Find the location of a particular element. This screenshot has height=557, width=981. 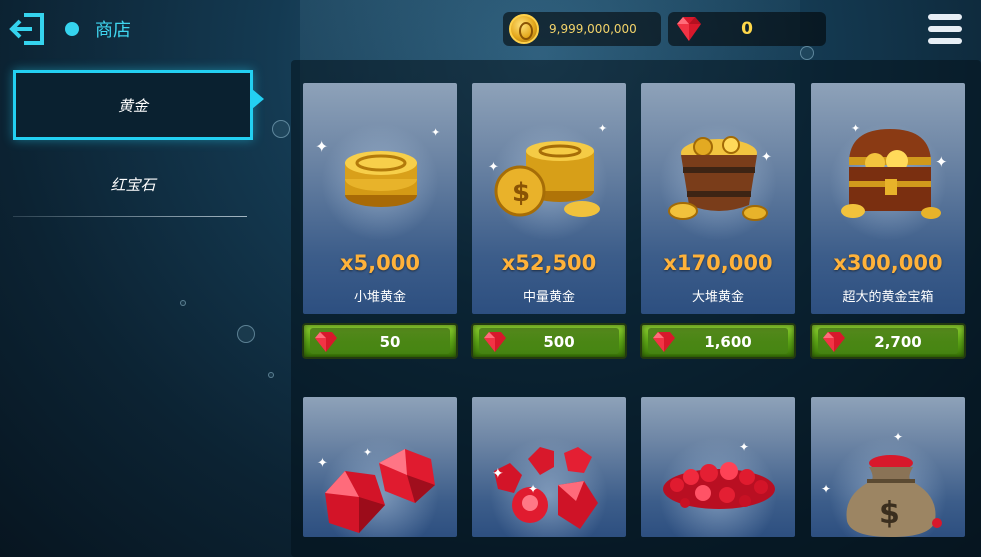

sidebar-divider is located at coordinates (130, 216).